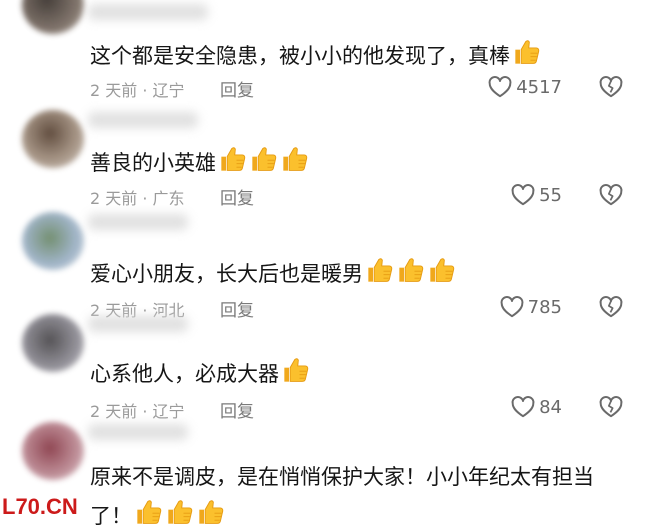 The width and height of the screenshot is (650, 531). I want to click on comment-text-line2: 了！, so click(157, 514).